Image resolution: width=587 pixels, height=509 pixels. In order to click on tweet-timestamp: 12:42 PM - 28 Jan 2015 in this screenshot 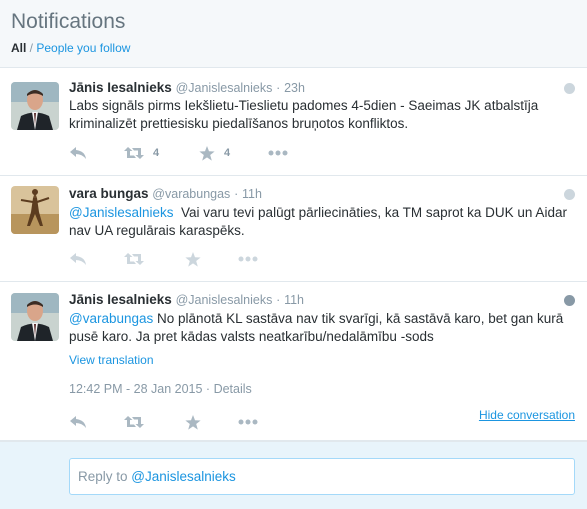, I will do `click(135, 389)`.